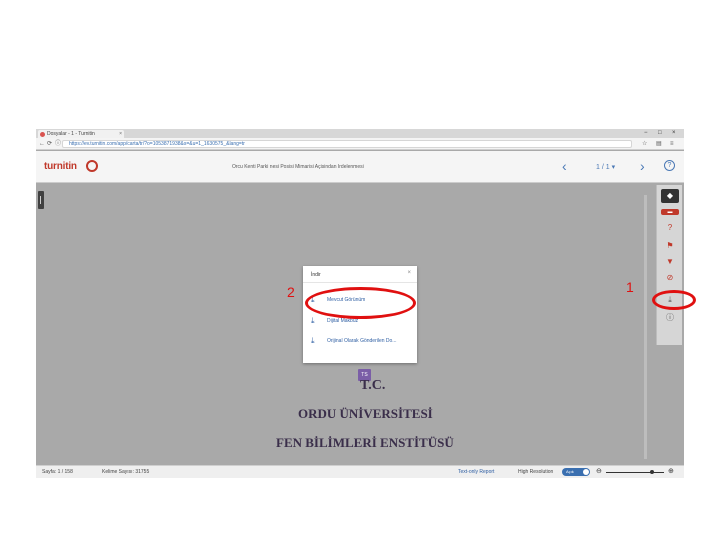 This screenshot has width=720, height=540. Describe the element at coordinates (670, 318) in the screenshot. I see `info-icon: ⓘ` at that location.